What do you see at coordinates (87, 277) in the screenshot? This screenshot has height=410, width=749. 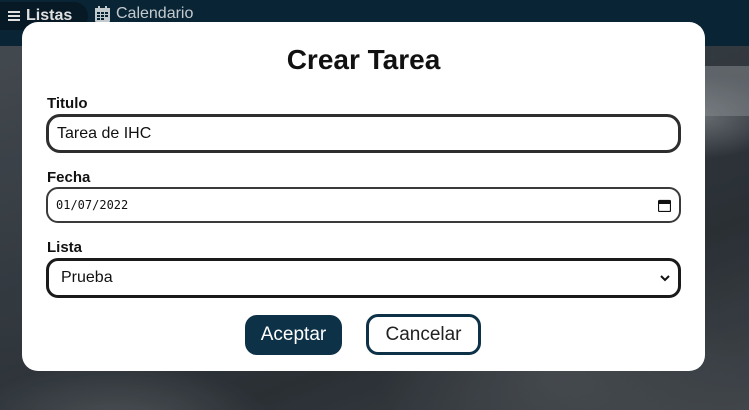 I see `lista-selected-value: Prueba` at bounding box center [87, 277].